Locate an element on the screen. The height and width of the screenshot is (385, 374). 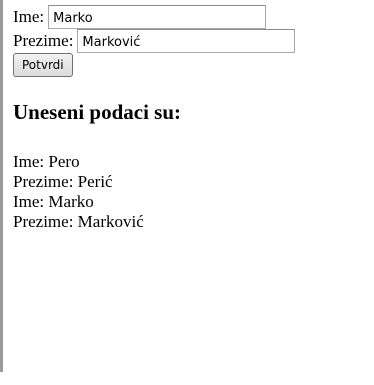
submit-row: Potvrdi is located at coordinates (193, 64).